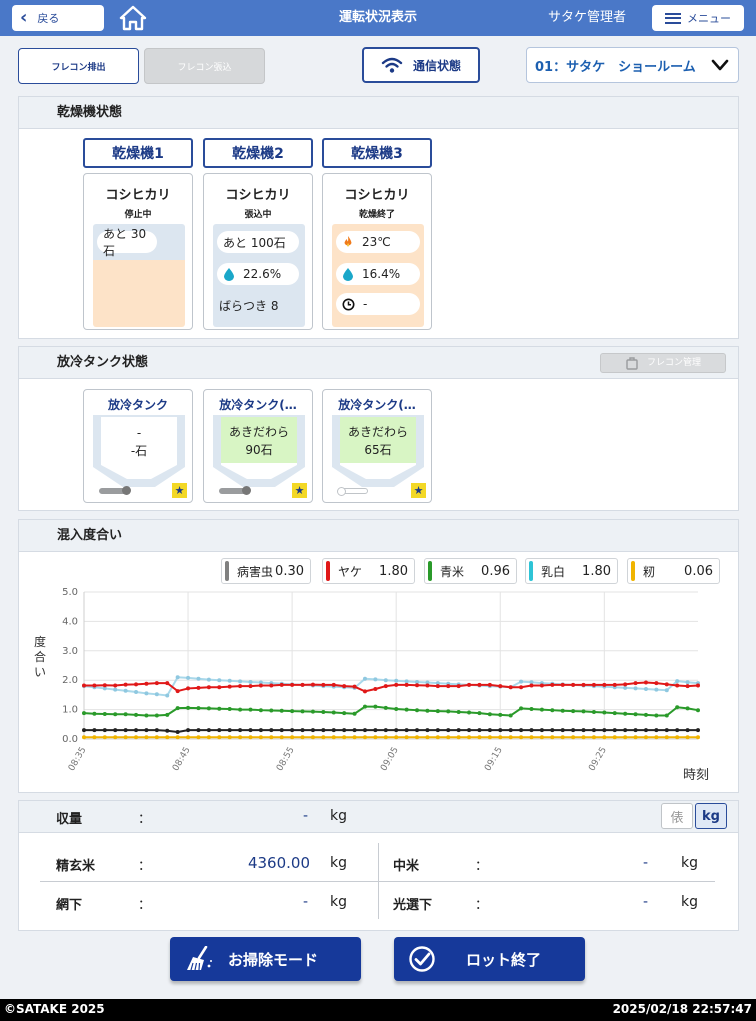  What do you see at coordinates (421, 65) in the screenshot?
I see `comm-status-button: 通信状態` at bounding box center [421, 65].